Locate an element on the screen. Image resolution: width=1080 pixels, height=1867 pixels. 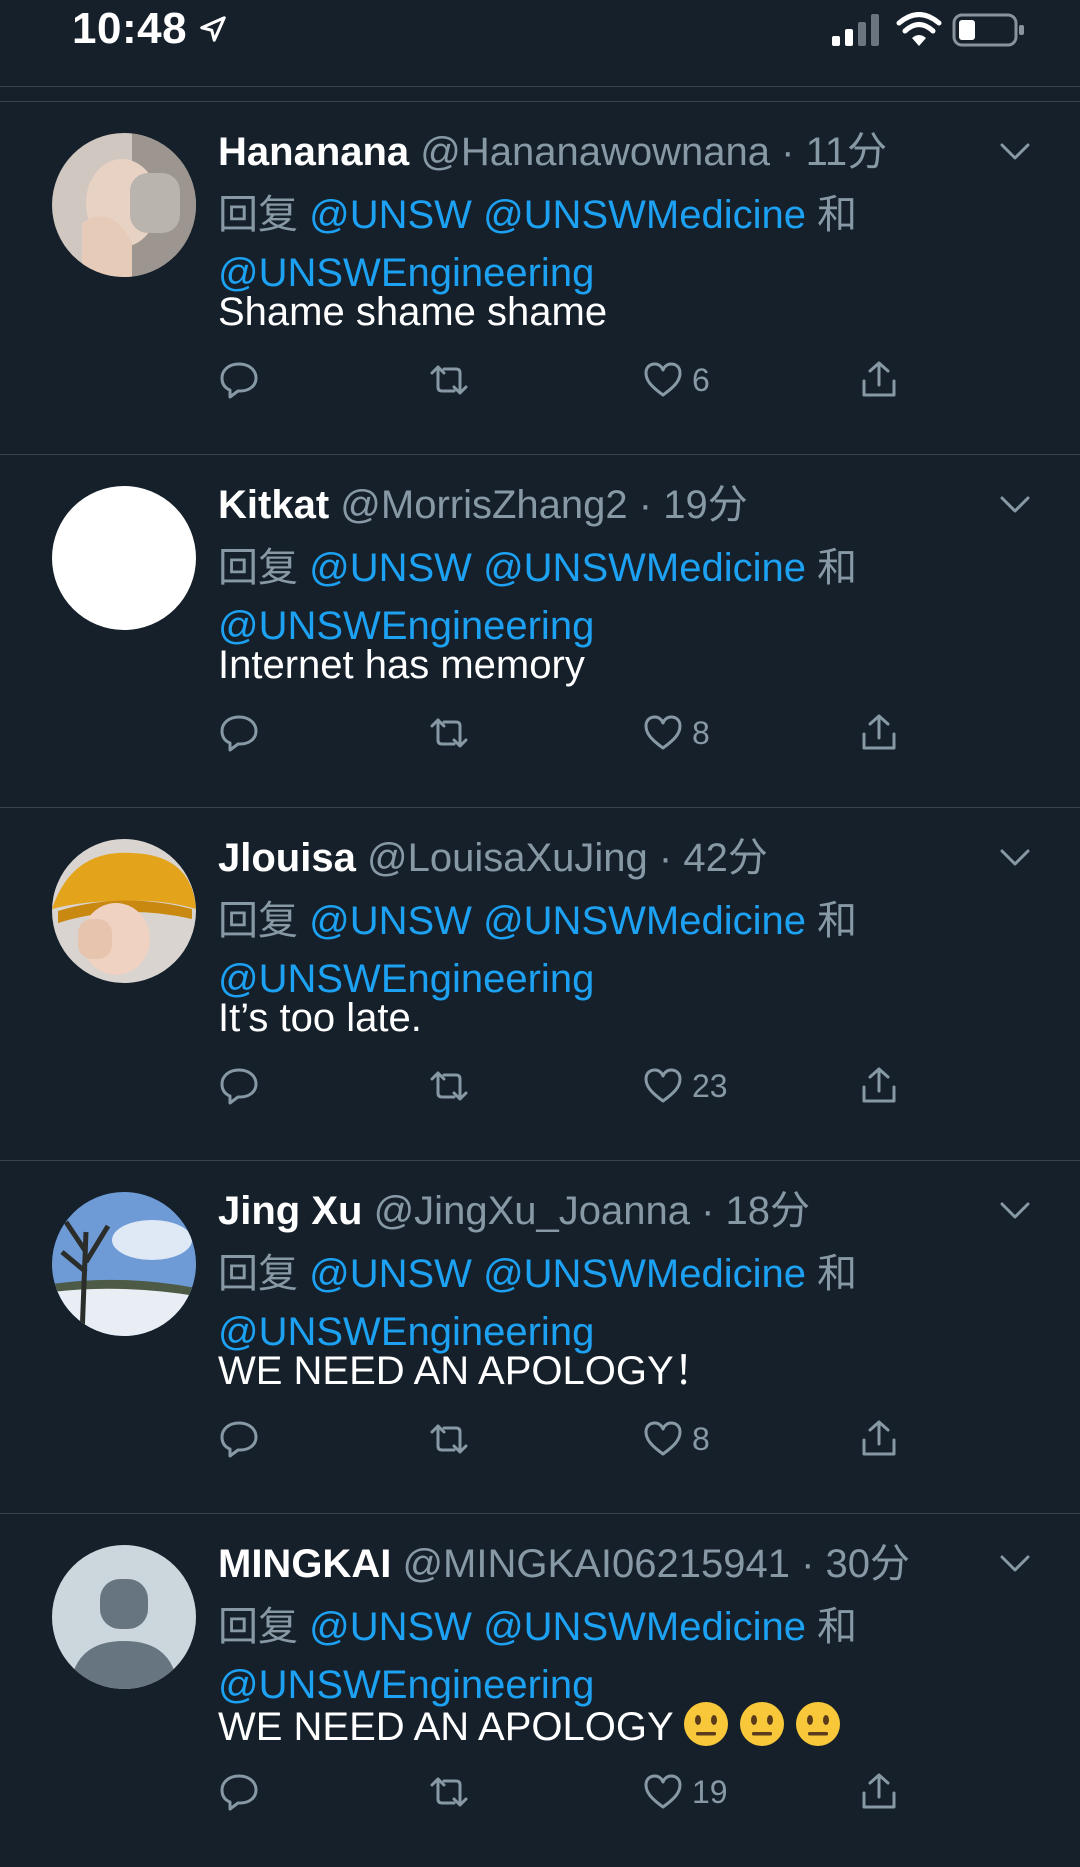
tweet-text-content: WE NEED AN APOLOGY is located at coordinates (446, 1727).